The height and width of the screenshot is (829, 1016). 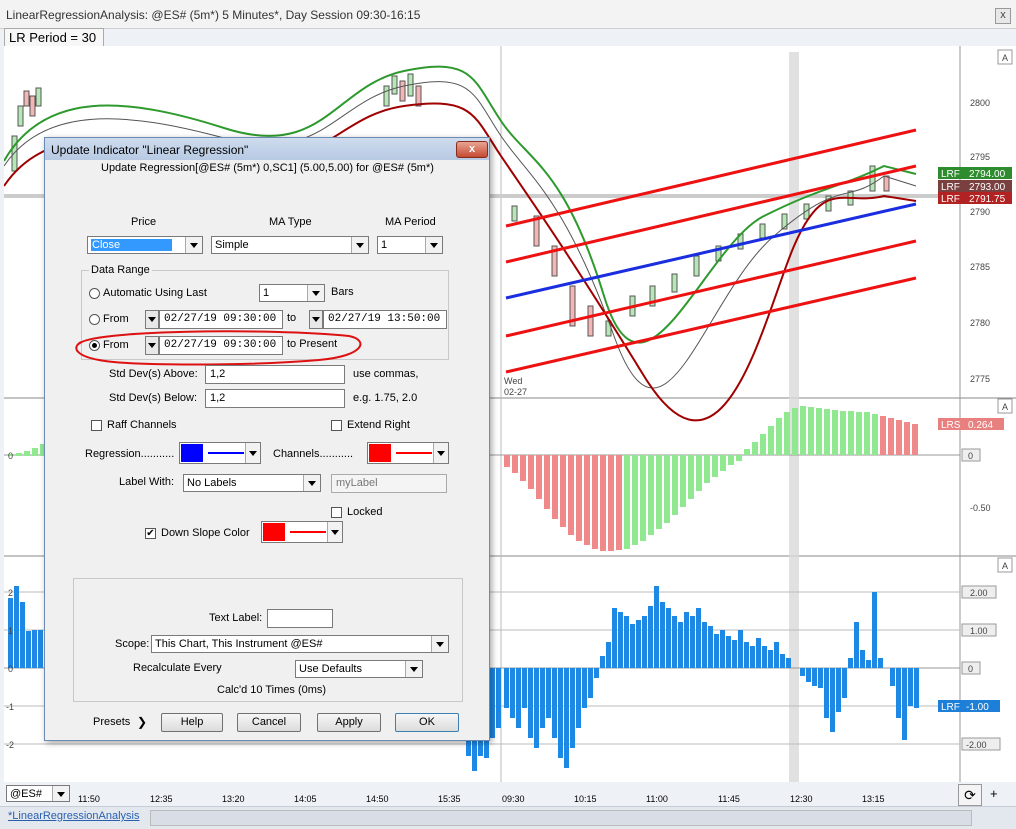 I want to click on chart-tab: *LinearRegressionAnalysis, so click(x=73, y=816).